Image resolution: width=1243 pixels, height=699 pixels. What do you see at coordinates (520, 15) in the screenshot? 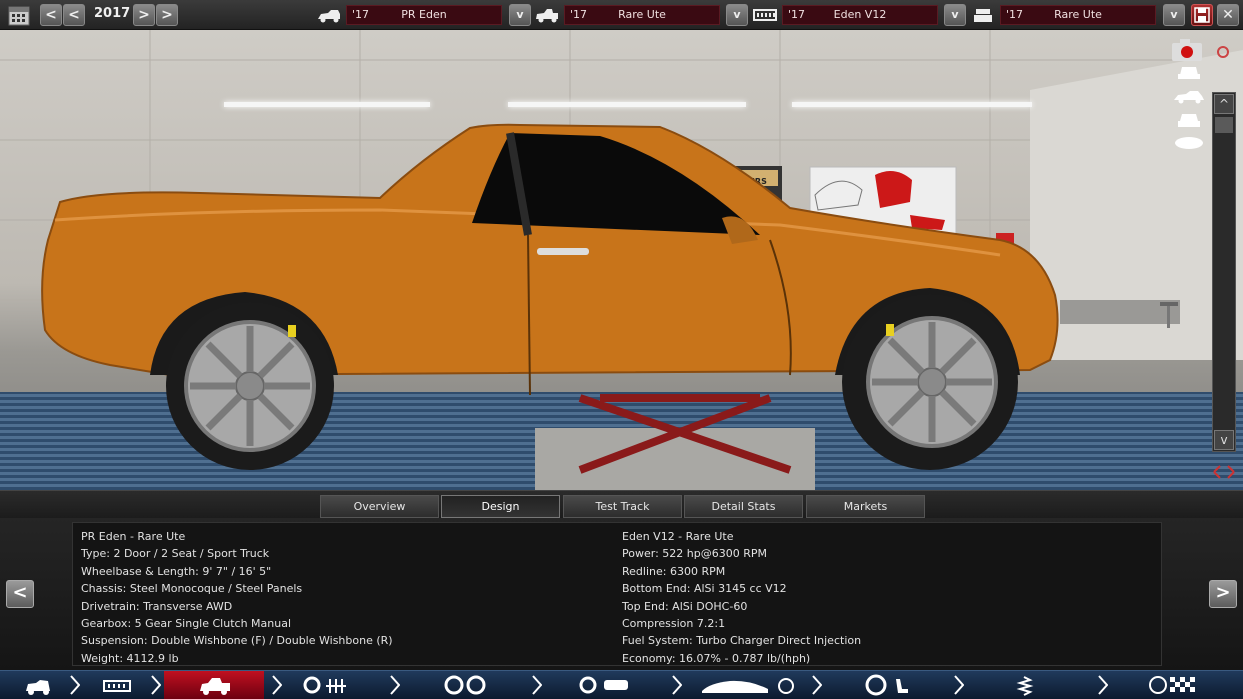
I see `model-dropdown-button: v` at bounding box center [520, 15].